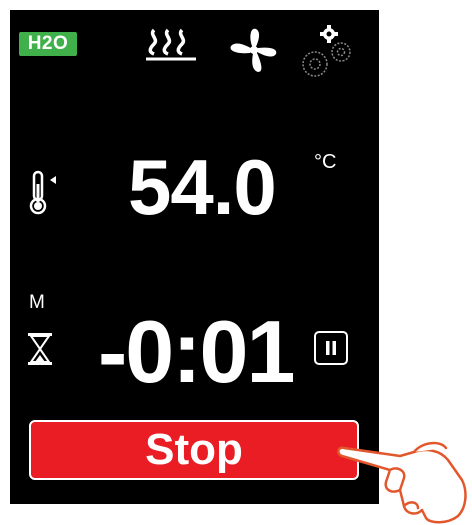 The image size is (472, 525). Describe the element at coordinates (254, 51) in the screenshot. I see `fan-icon` at that location.